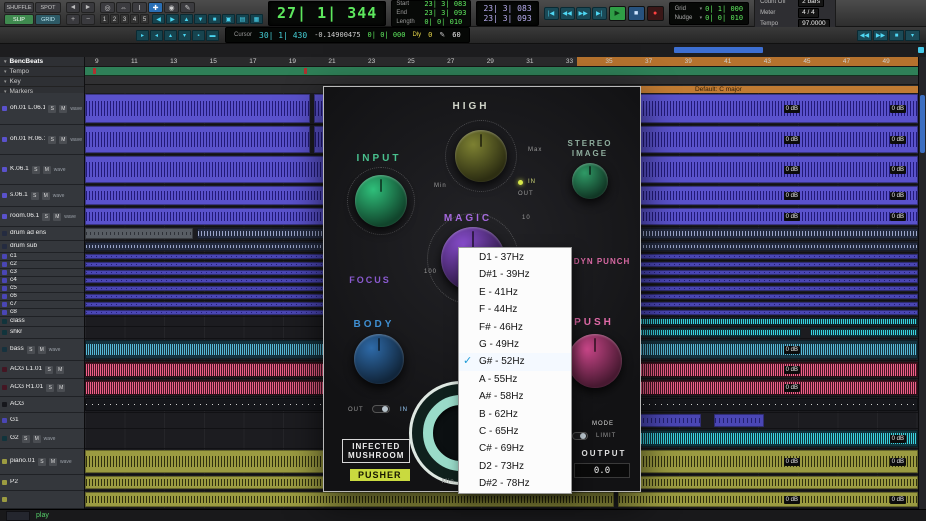 The height and width of the screenshot is (521, 926). Describe the element at coordinates (526, 194) in the screenshot. I see `high-out-label: OUT` at that location.